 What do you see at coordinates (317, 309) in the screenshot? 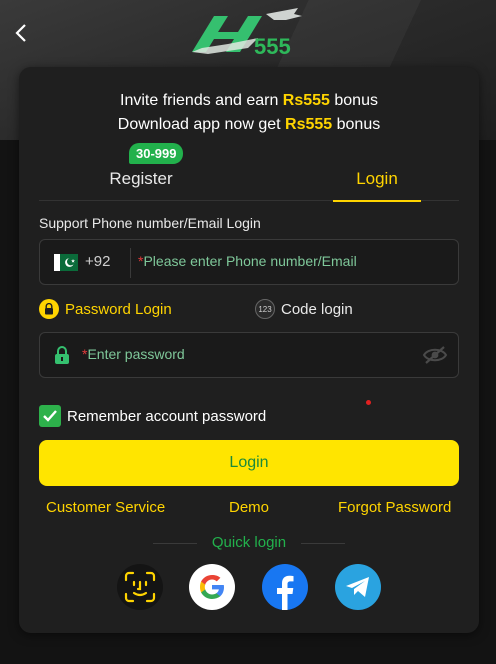
I see `code-login-label: Code login` at bounding box center [317, 309].